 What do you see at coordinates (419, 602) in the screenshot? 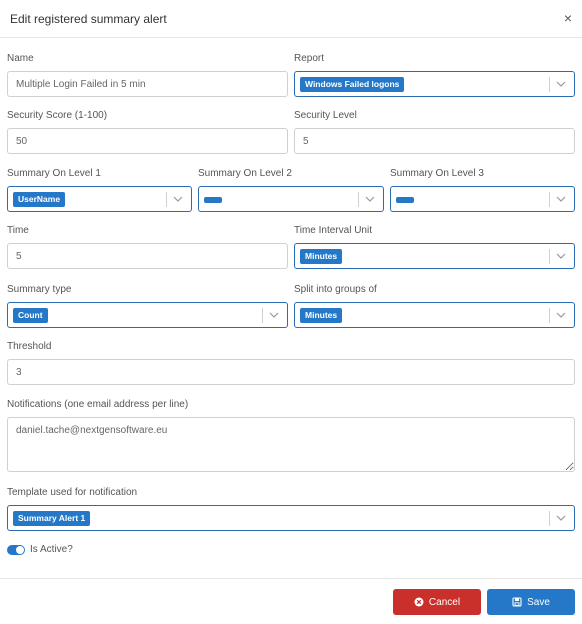
I see `cancel-circle-icon` at bounding box center [419, 602].